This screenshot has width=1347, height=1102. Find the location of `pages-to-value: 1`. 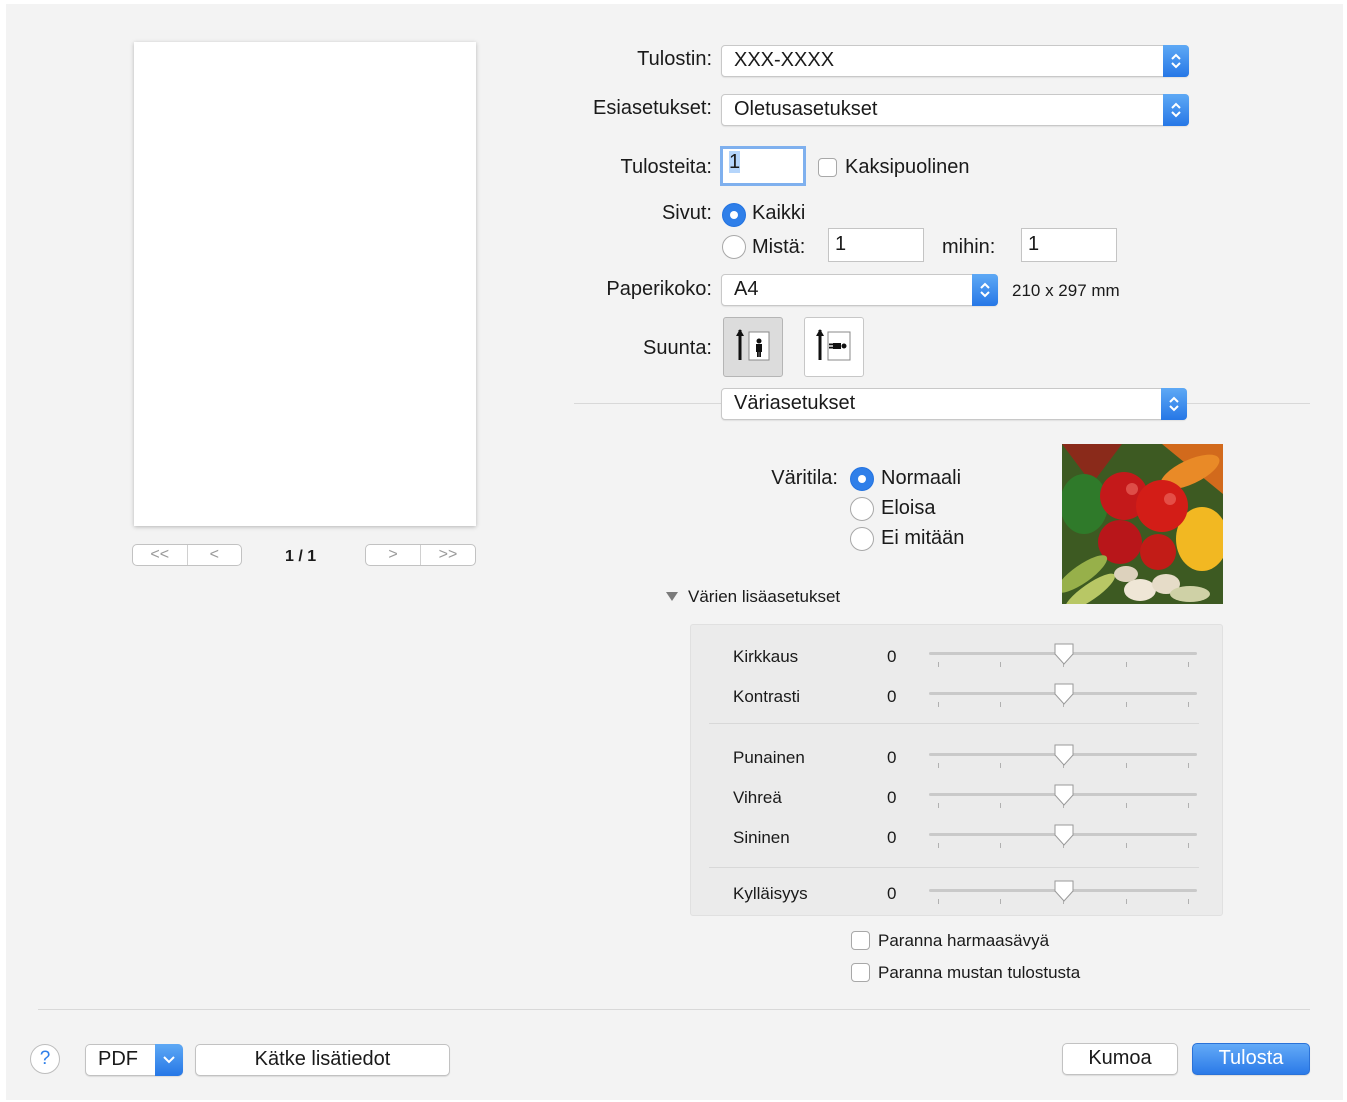

pages-to-value: 1 is located at coordinates (1034, 244).